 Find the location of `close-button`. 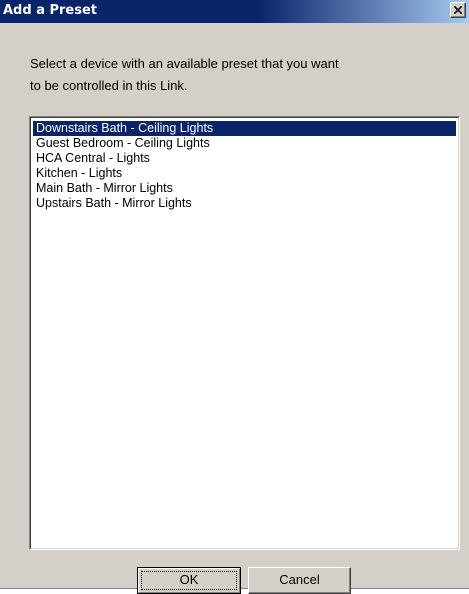

close-button is located at coordinates (458, 10).